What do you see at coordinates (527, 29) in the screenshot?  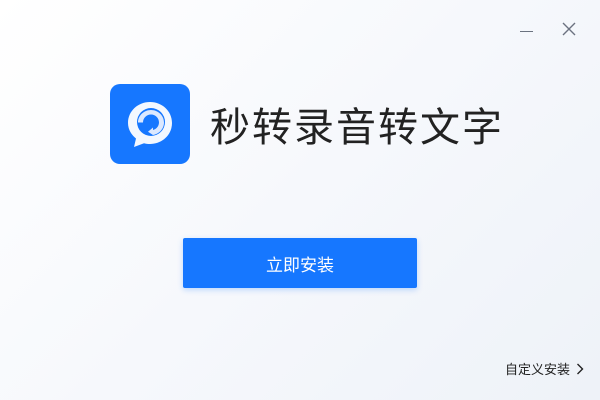 I see `minimize-button` at bounding box center [527, 29].